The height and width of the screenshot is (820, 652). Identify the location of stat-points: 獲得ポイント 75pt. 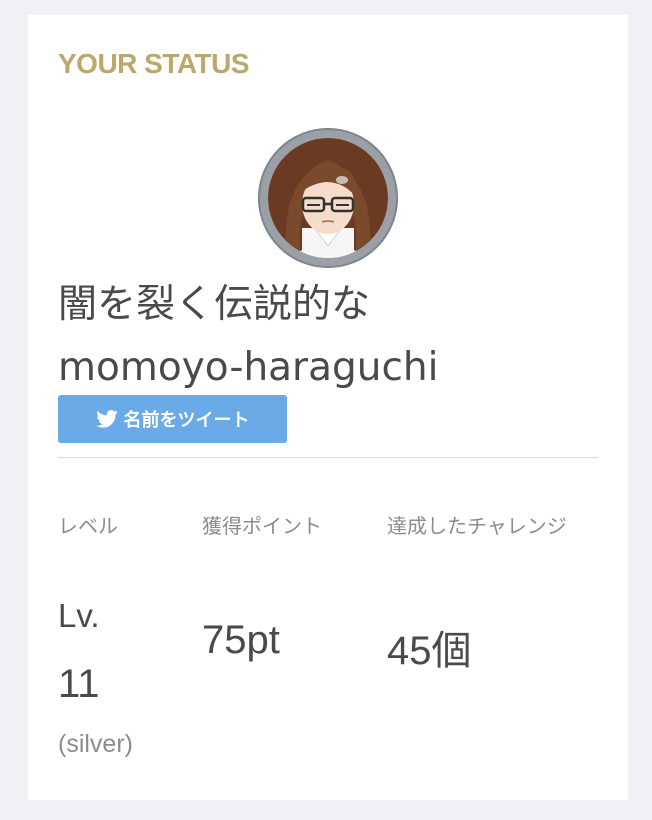
(277, 587).